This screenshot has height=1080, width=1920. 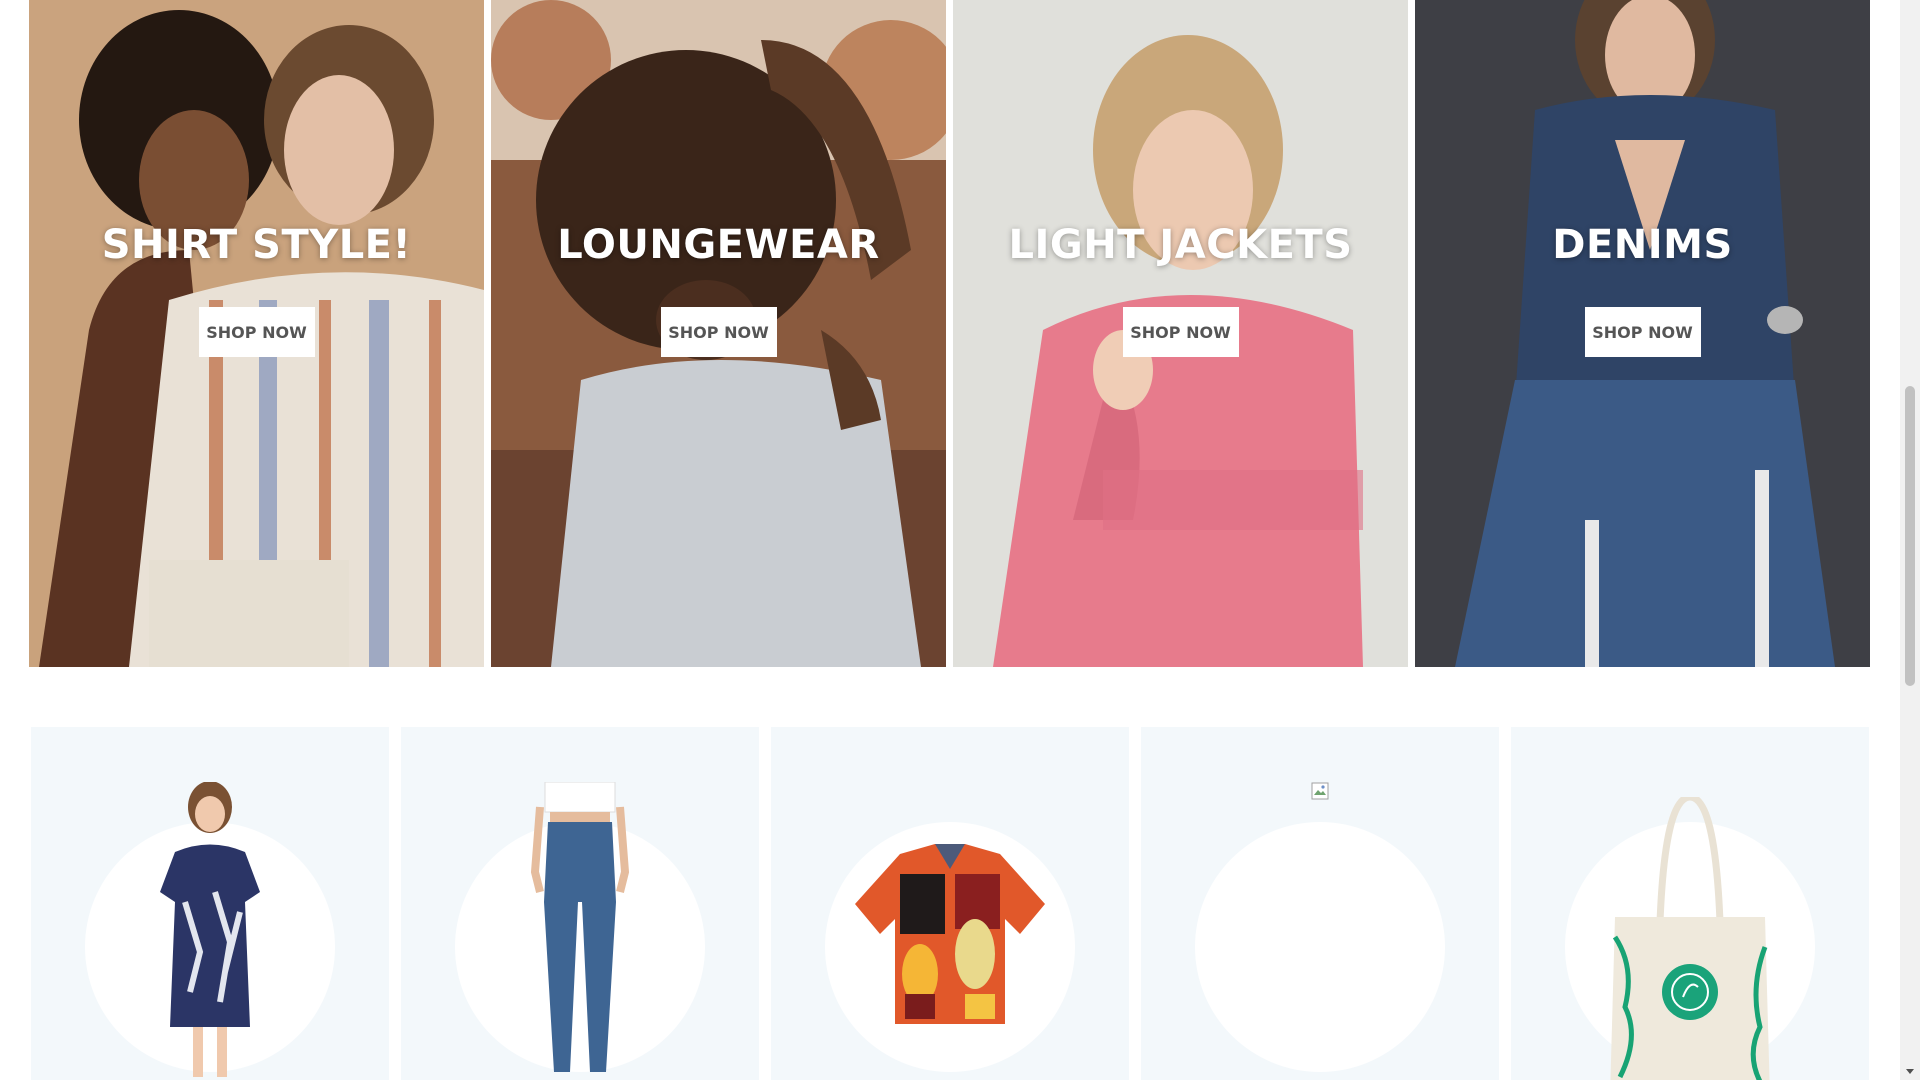 I want to click on printed-shirt-image, so click(x=950, y=934).